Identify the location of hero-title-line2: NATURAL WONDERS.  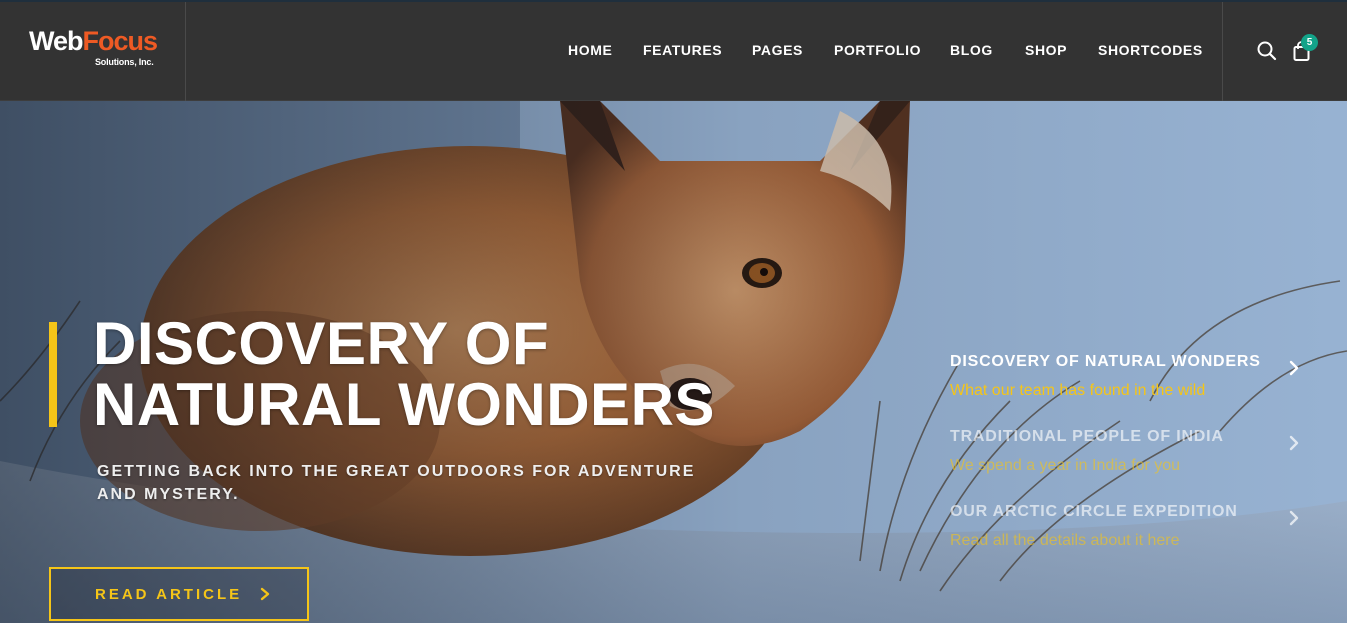
(404, 404).